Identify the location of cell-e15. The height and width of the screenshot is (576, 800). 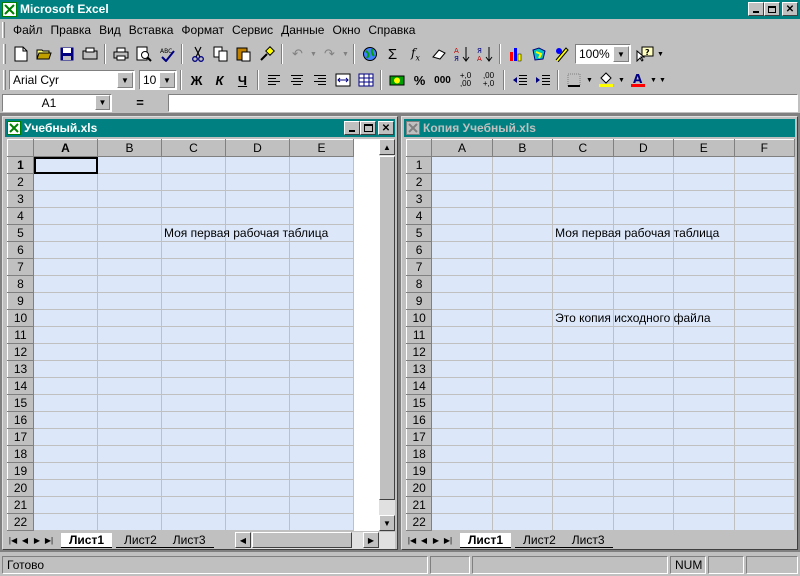
(321, 403).